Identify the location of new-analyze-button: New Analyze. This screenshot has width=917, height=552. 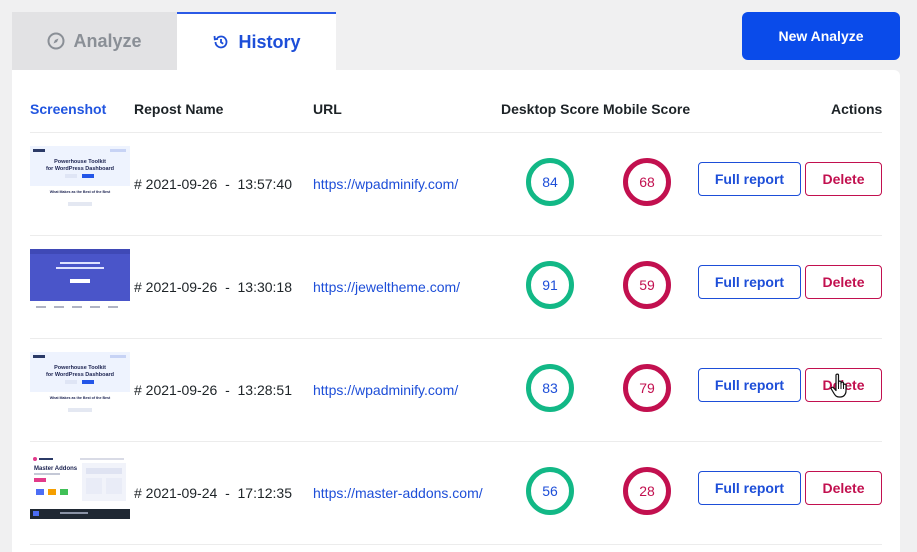
(821, 36).